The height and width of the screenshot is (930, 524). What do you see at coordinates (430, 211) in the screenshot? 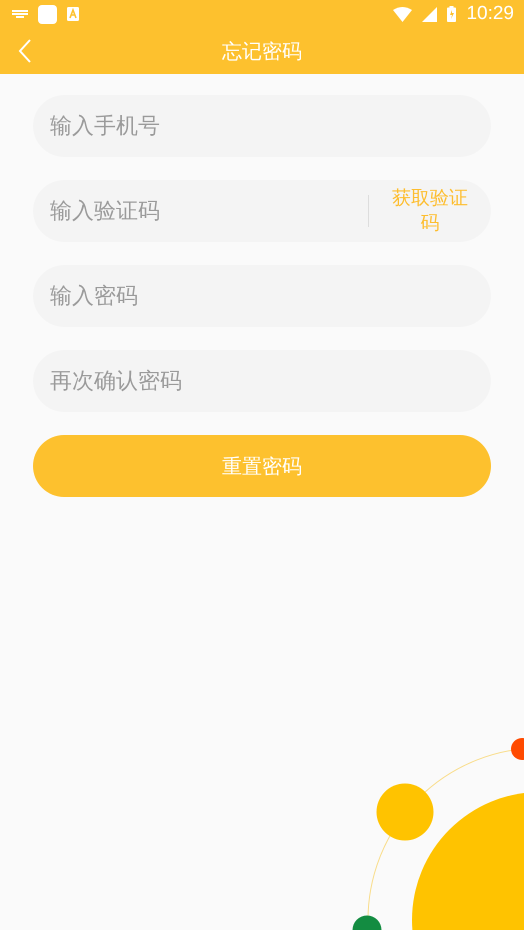
I see `get-code-button: 获取验证码` at bounding box center [430, 211].